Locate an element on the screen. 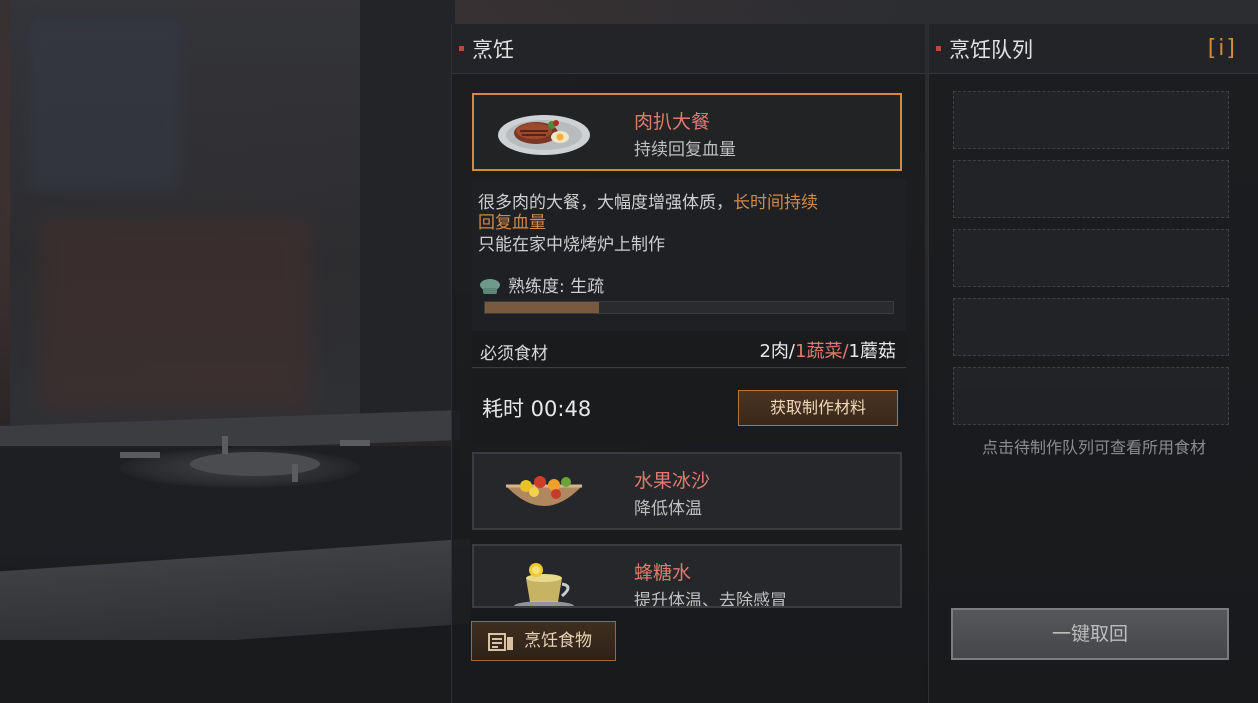 This screenshot has width=1258, height=703. fruit-smoothie-icon is located at coordinates (544, 491).